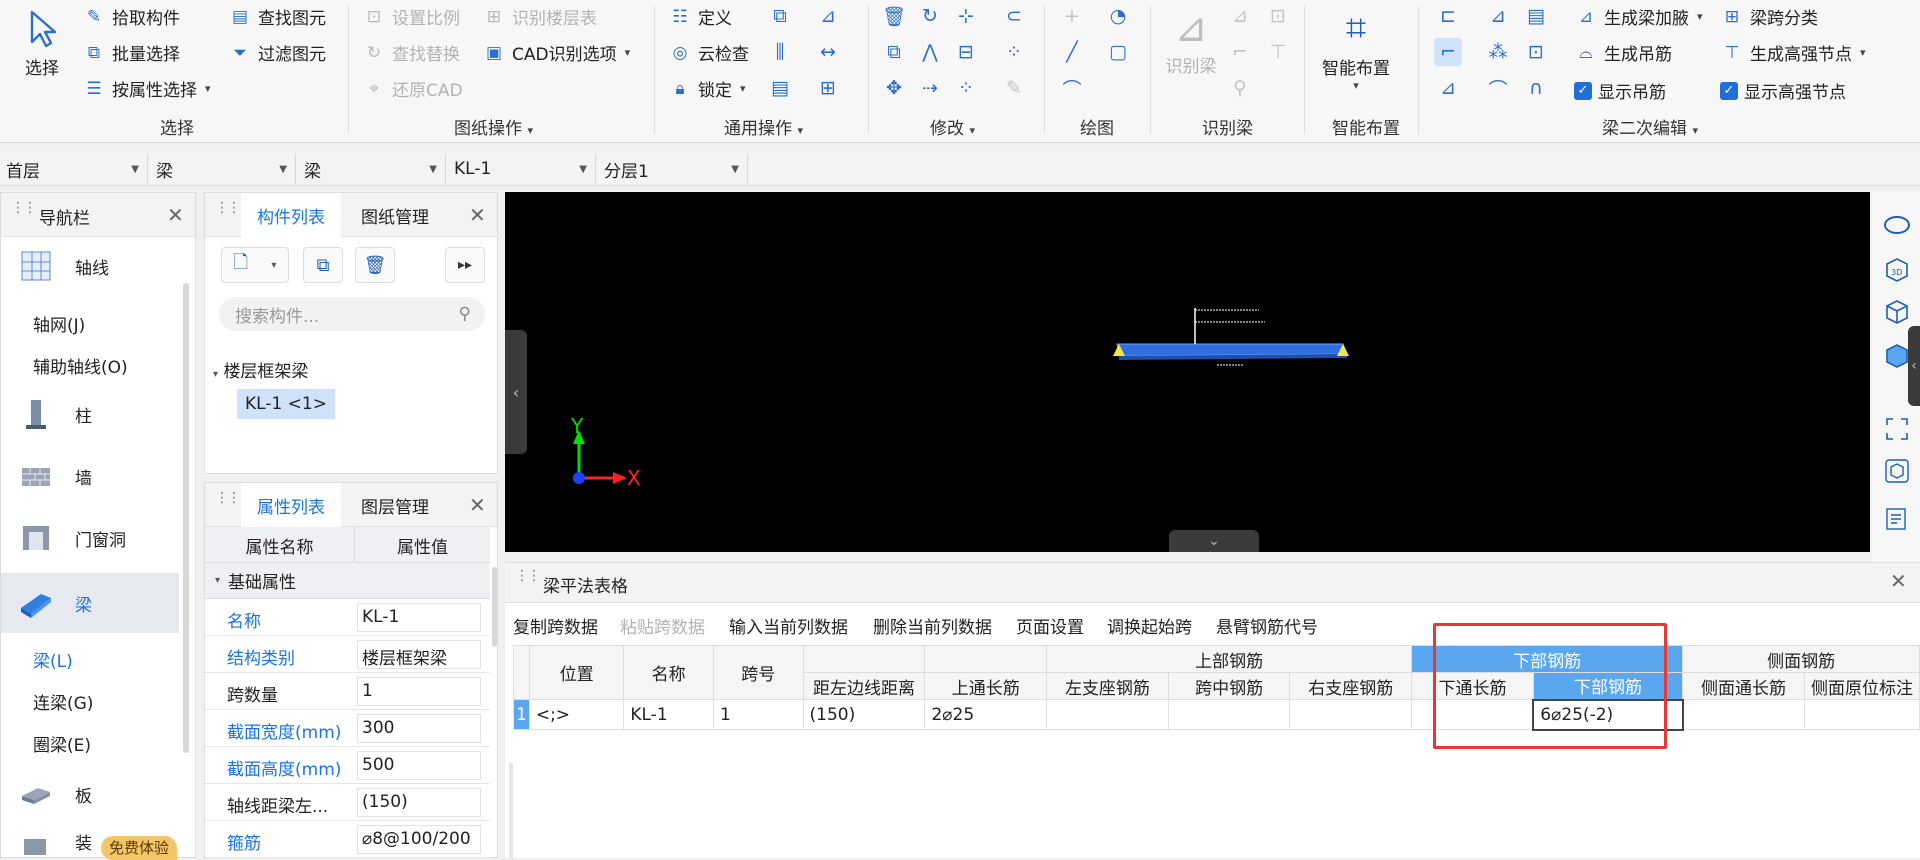 The image size is (1920, 860). Describe the element at coordinates (1072, 16) in the screenshot. I see `point-icon: +` at that location.